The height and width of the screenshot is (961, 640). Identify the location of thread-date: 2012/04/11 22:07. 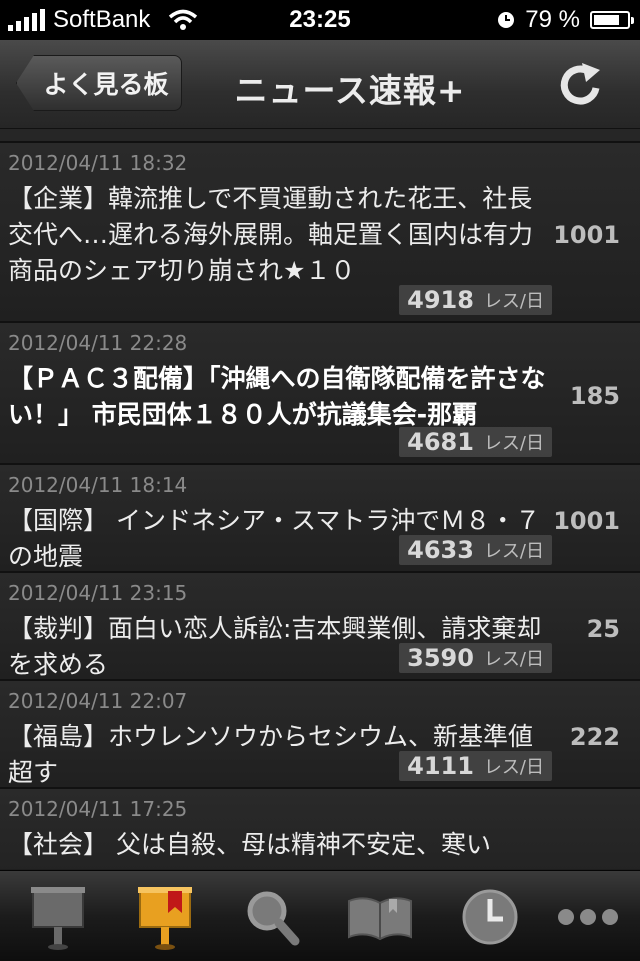
(98, 701).